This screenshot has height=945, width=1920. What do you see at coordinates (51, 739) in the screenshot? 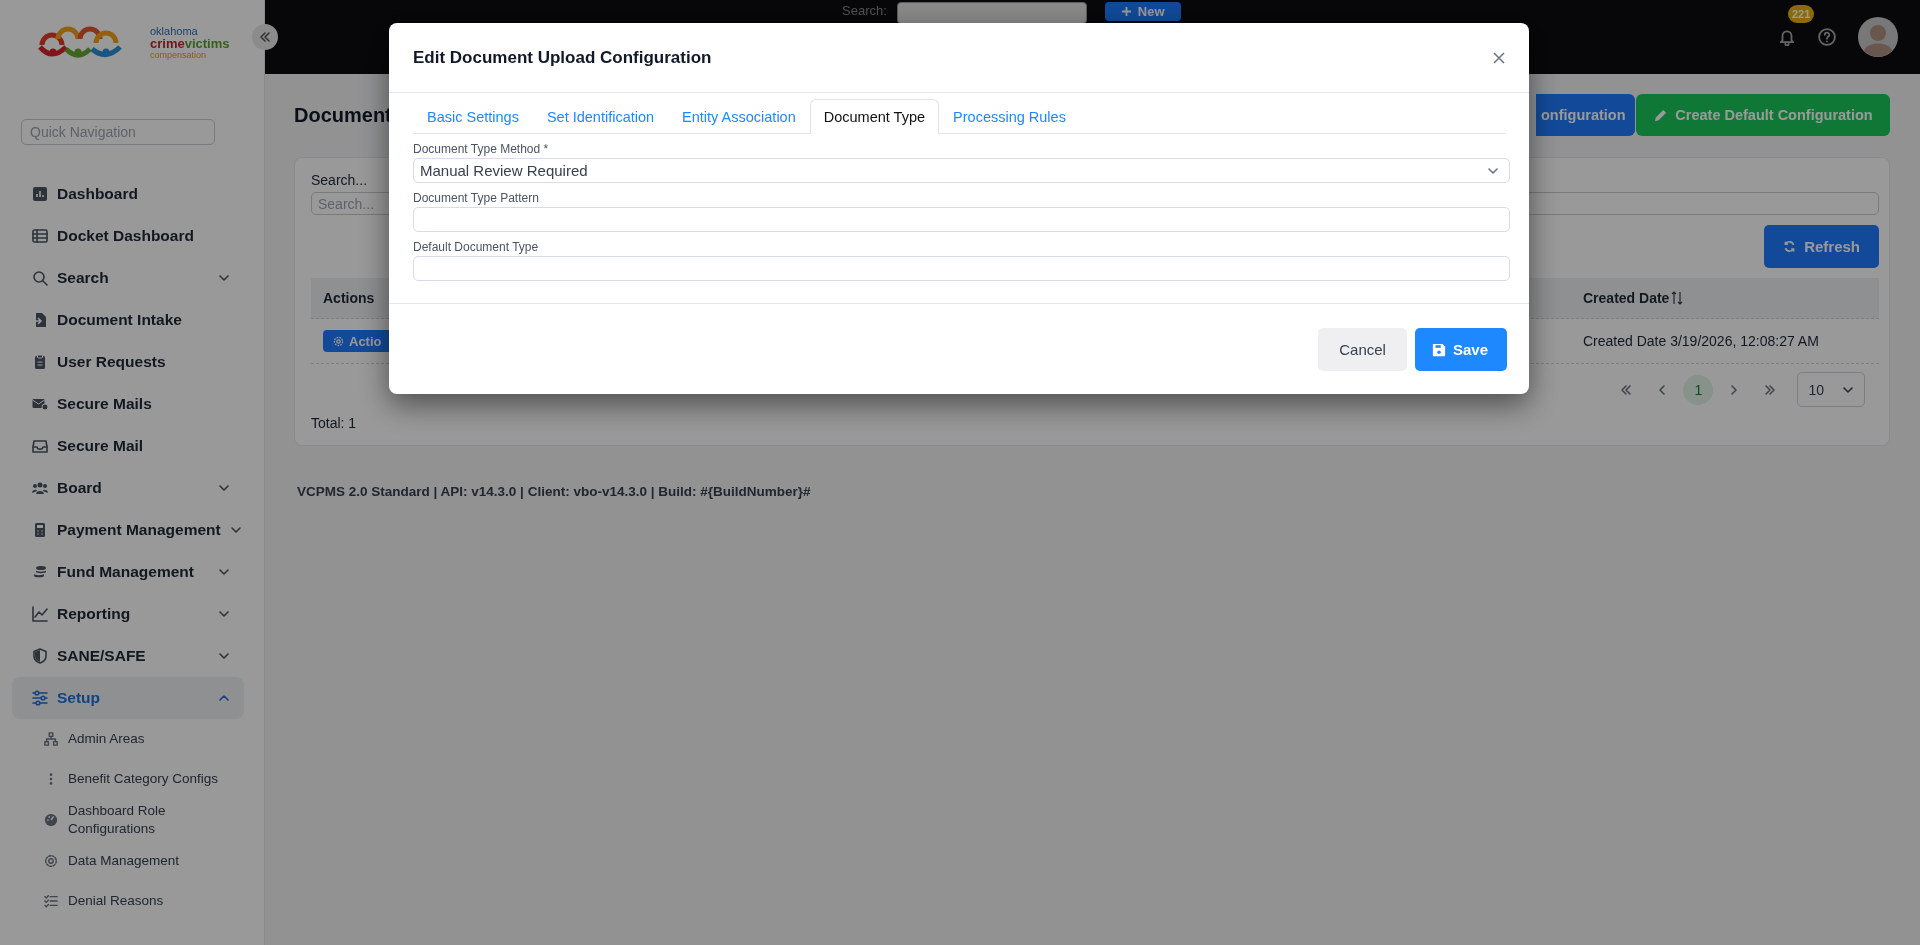
I see `sitemap-icon` at bounding box center [51, 739].